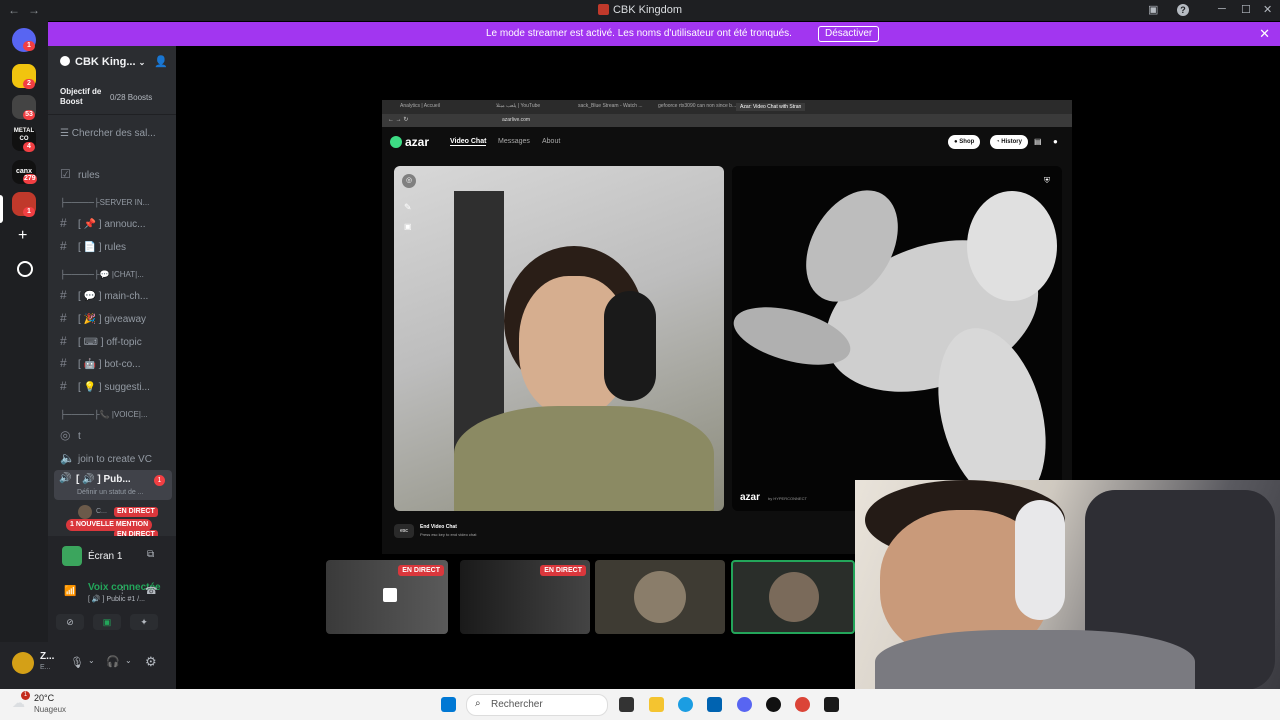 This screenshot has width=1280, height=720. I want to click on popout-icon: ⧉, so click(150, 554).